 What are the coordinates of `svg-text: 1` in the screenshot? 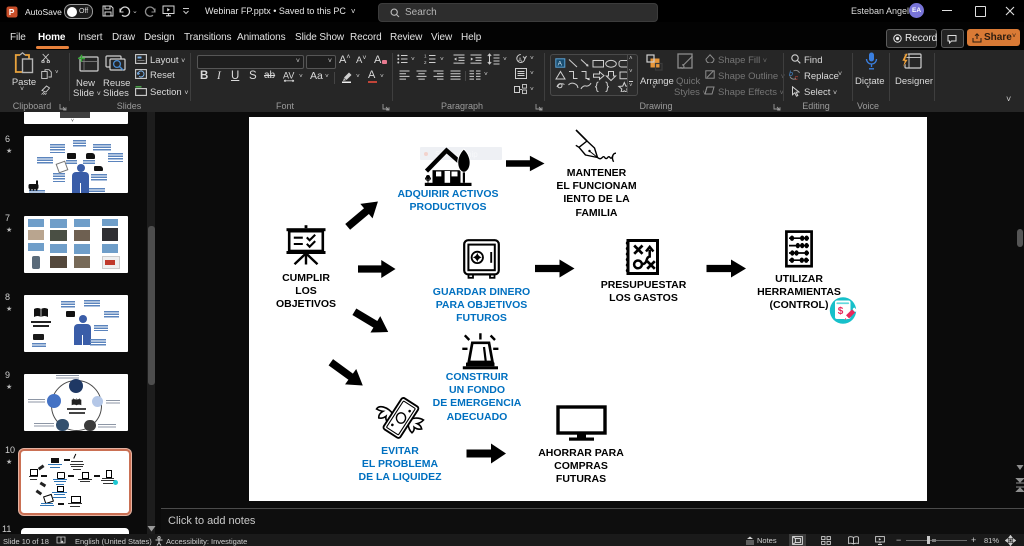 It's located at (425, 56).